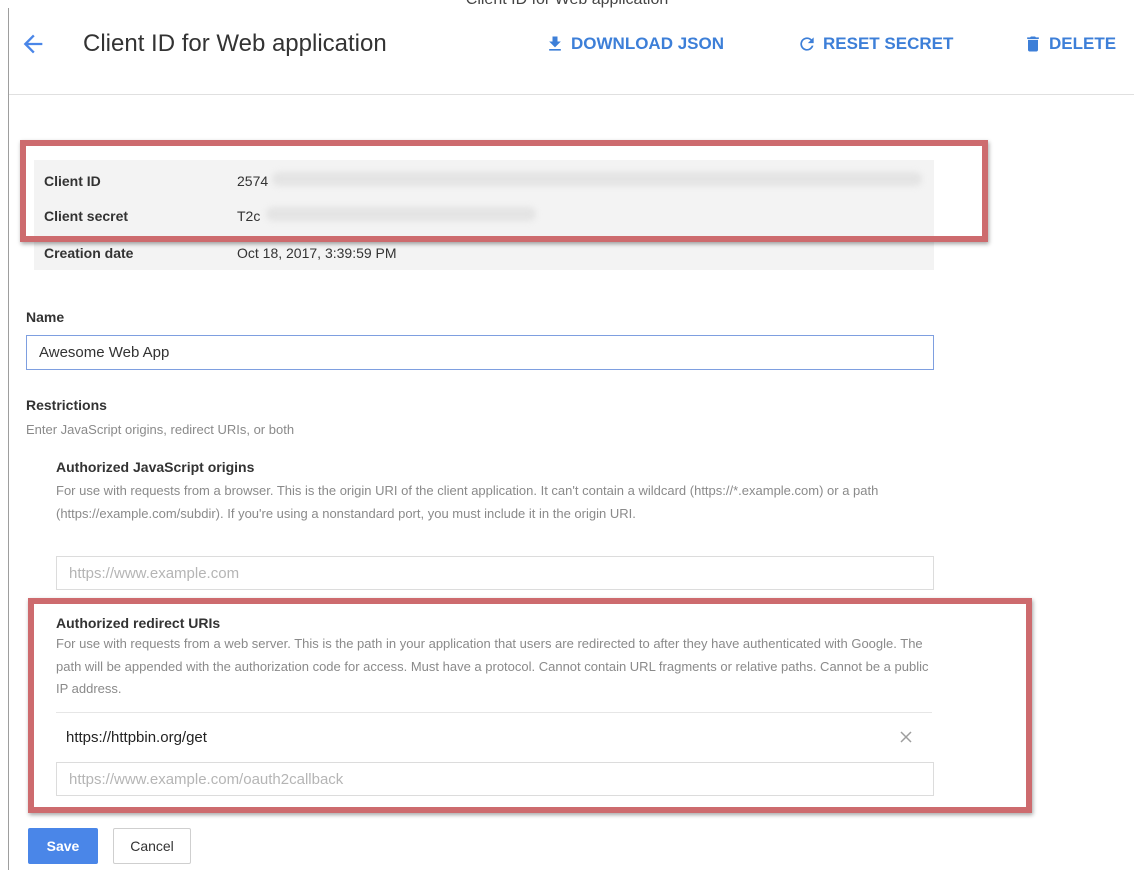 The width and height of the screenshot is (1134, 870). What do you see at coordinates (888, 43) in the screenshot?
I see `reset-secret-label: RESET SECRET` at bounding box center [888, 43].